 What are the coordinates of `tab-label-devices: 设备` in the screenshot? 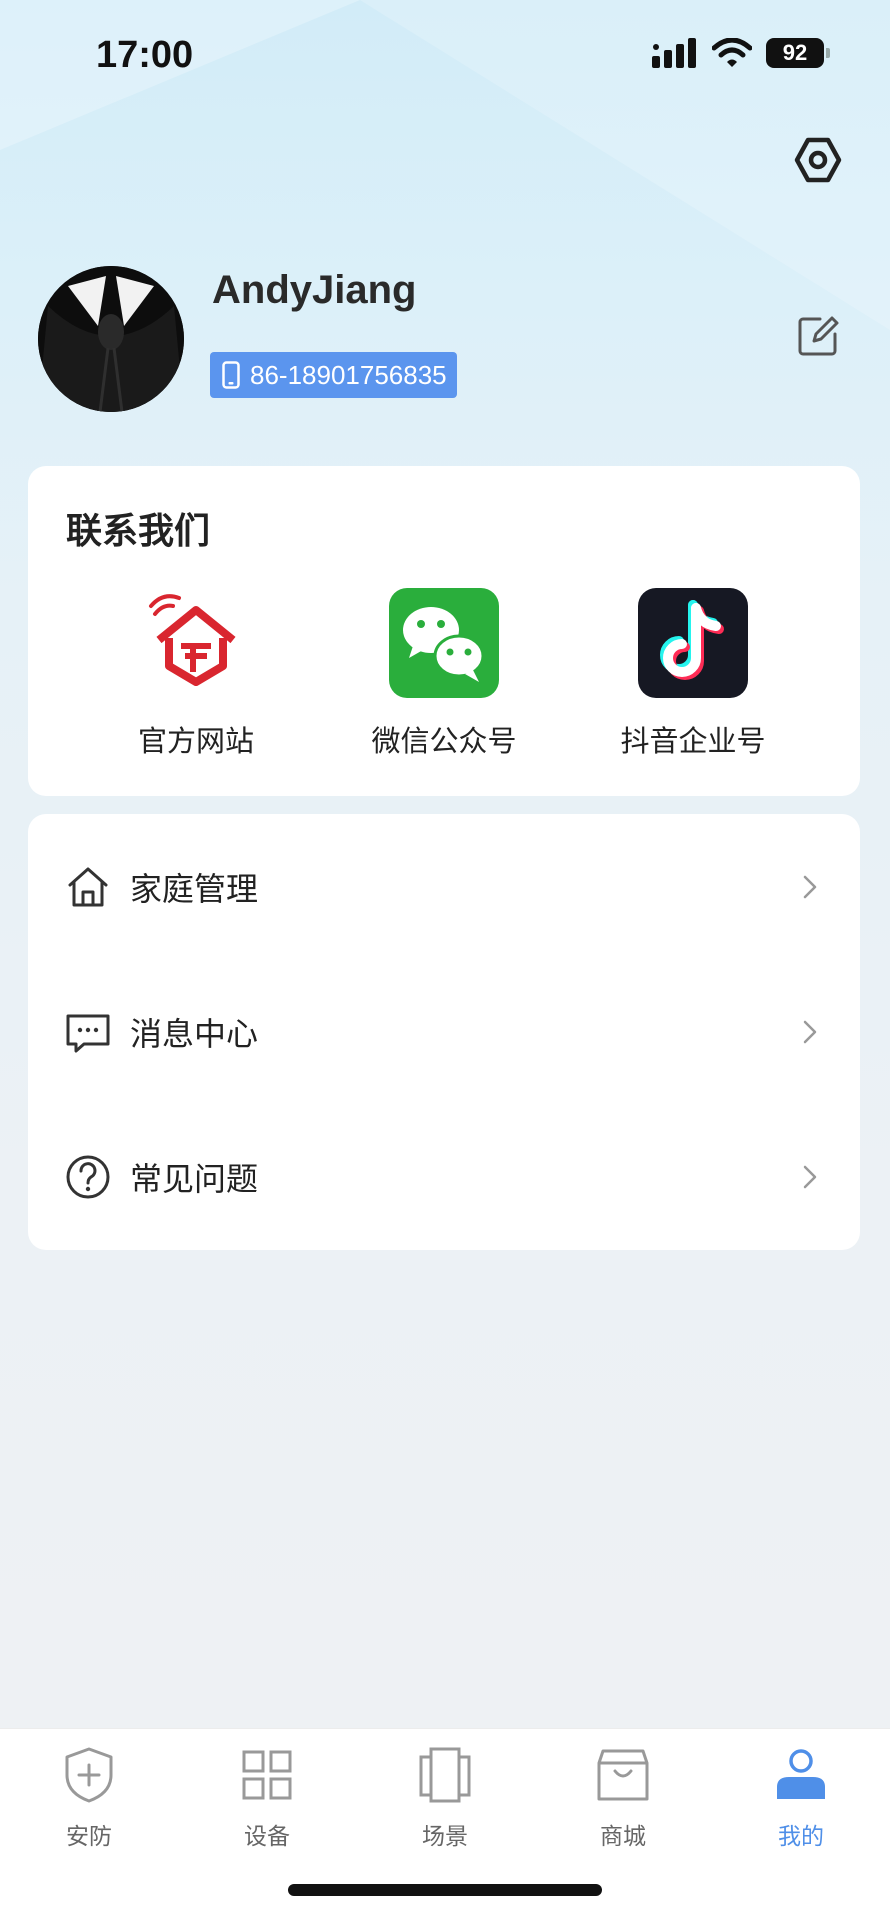 It's located at (267, 1837).